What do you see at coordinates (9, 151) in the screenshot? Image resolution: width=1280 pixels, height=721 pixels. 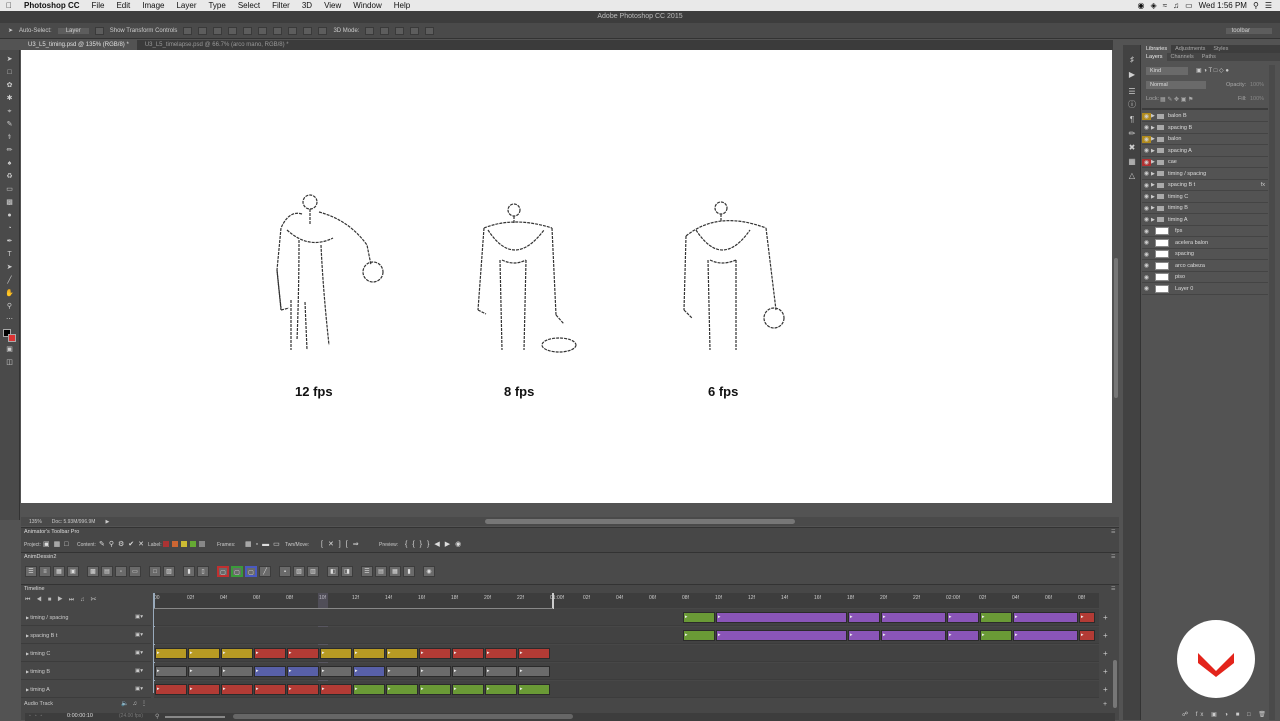 I see `brush-tool-icon: ✏` at bounding box center [9, 151].